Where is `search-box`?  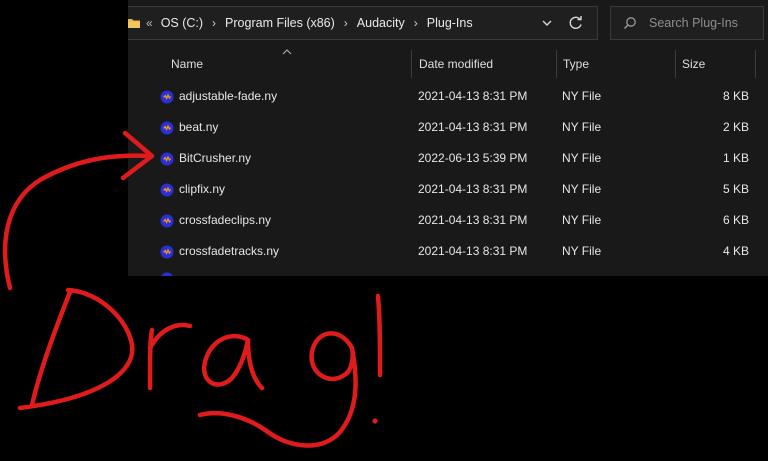
search-box is located at coordinates (687, 23).